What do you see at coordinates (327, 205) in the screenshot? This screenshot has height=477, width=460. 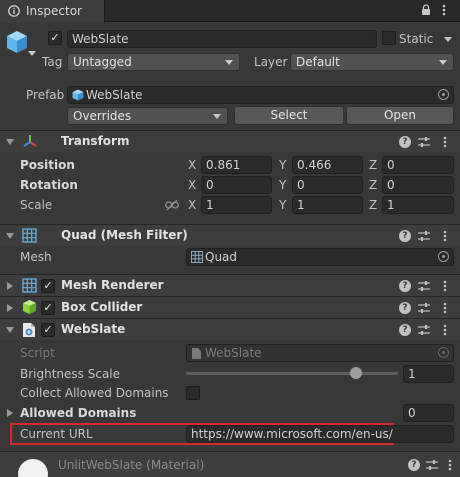 I see `scale-y-field: 1` at bounding box center [327, 205].